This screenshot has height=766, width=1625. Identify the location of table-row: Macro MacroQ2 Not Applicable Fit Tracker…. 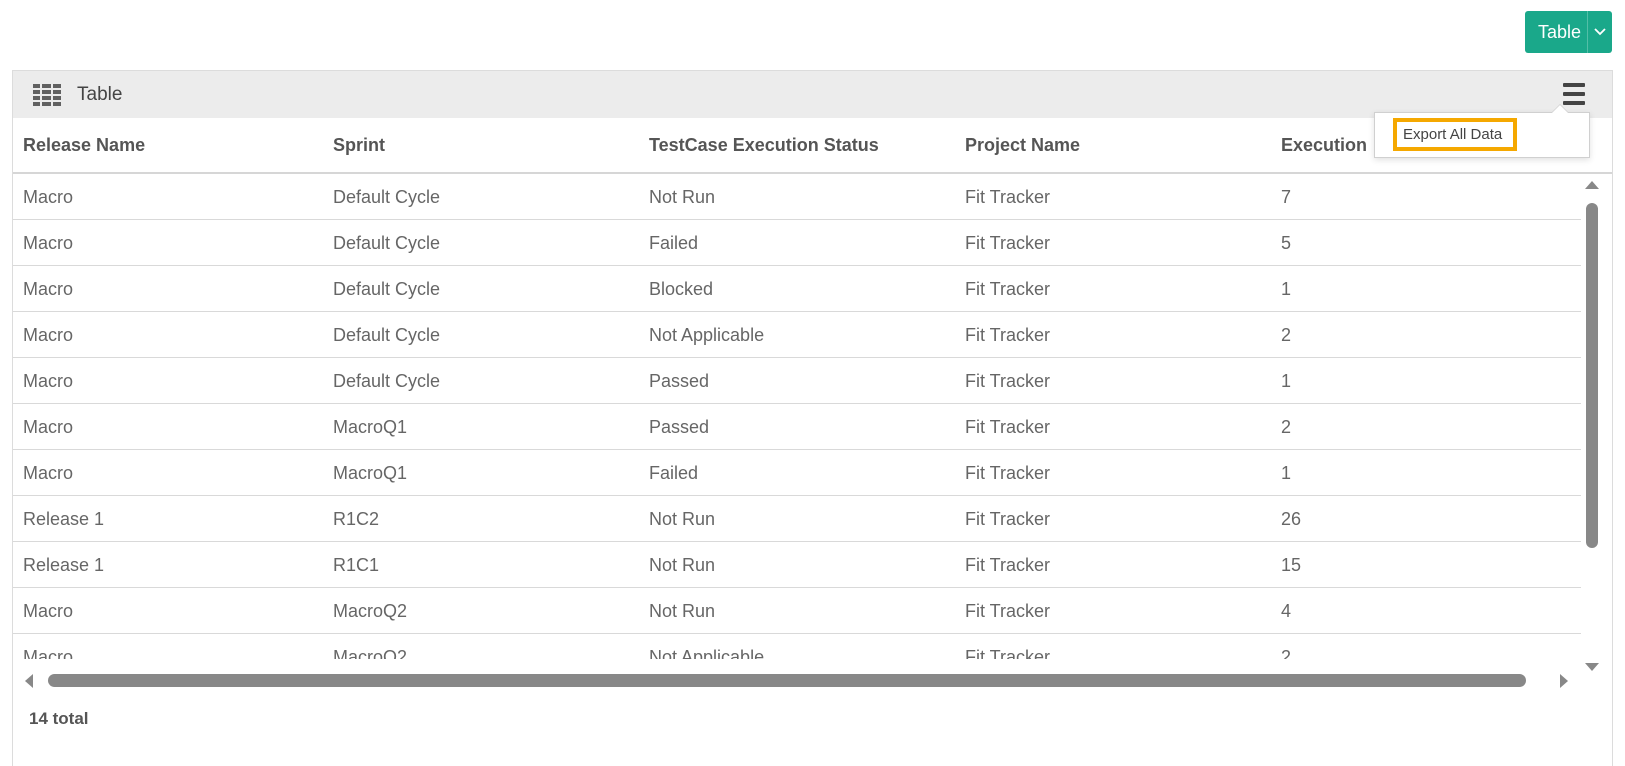
(797, 646).